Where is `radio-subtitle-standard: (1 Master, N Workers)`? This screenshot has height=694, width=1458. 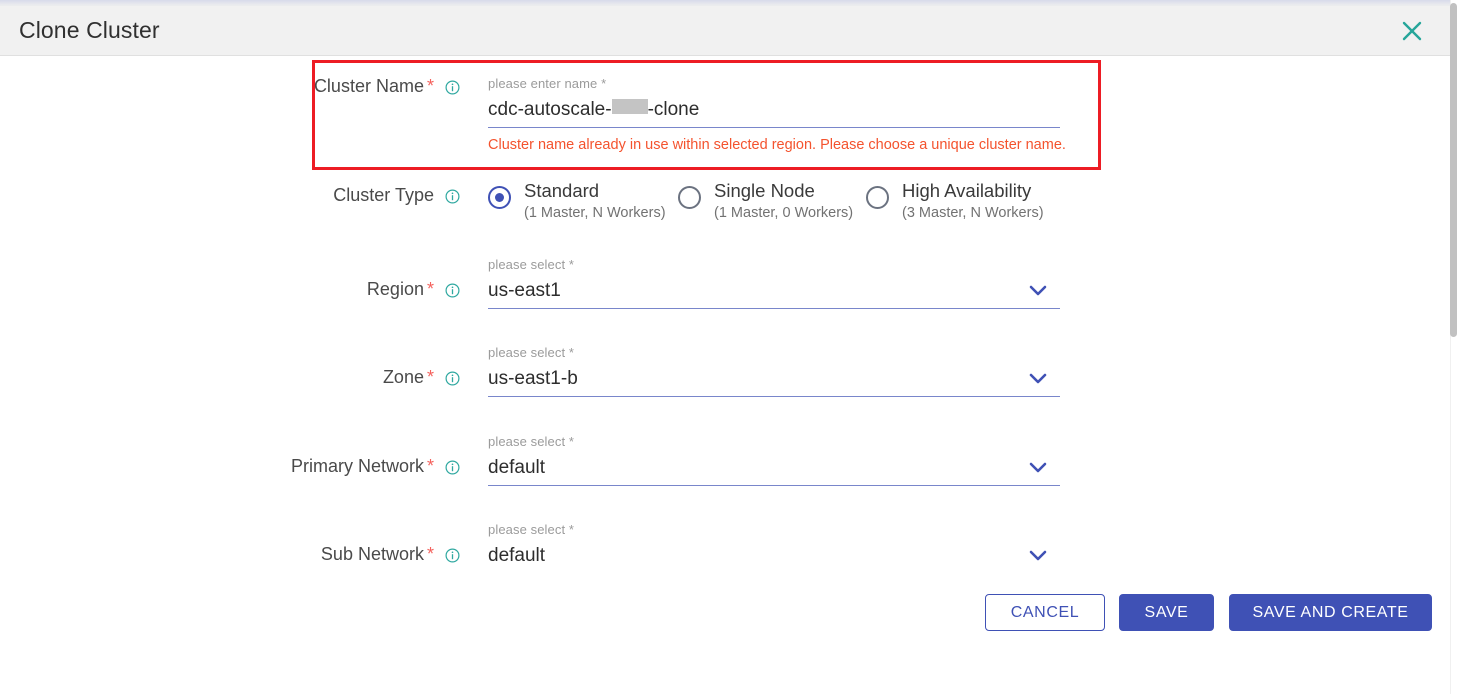
radio-subtitle-standard: (1 Master, N Workers) is located at coordinates (595, 213).